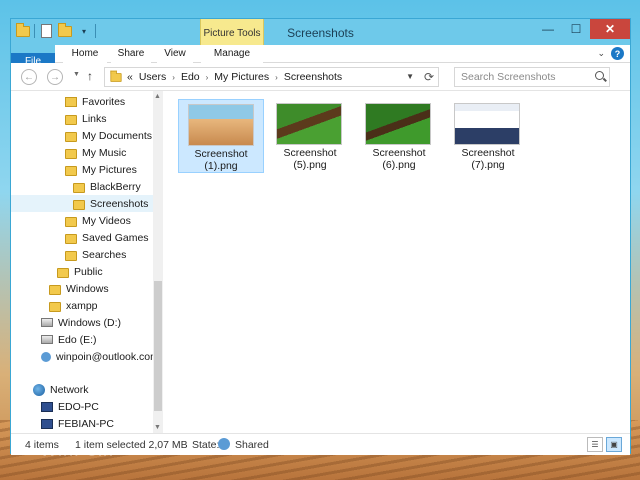 This screenshot has width=640, height=480. What do you see at coordinates (576, 29) in the screenshot?
I see `maximize-button: ☐` at bounding box center [576, 29].